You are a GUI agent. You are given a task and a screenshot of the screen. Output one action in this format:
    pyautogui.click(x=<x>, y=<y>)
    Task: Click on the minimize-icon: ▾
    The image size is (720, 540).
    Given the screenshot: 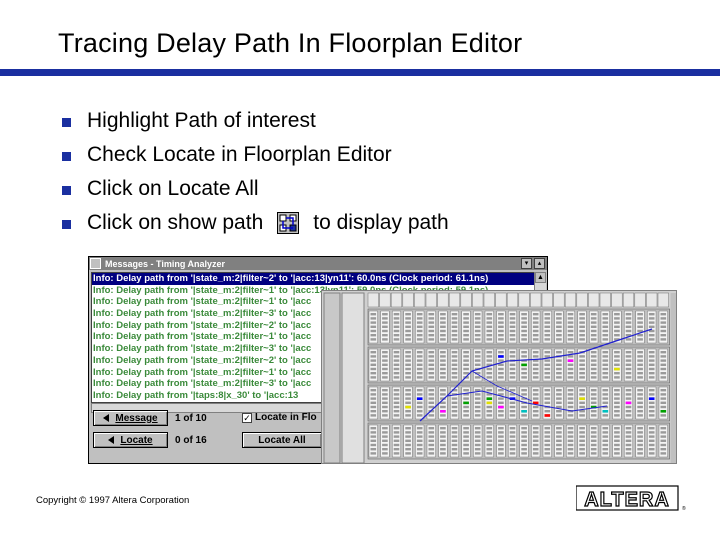 What is the action you would take?
    pyautogui.click(x=526, y=263)
    